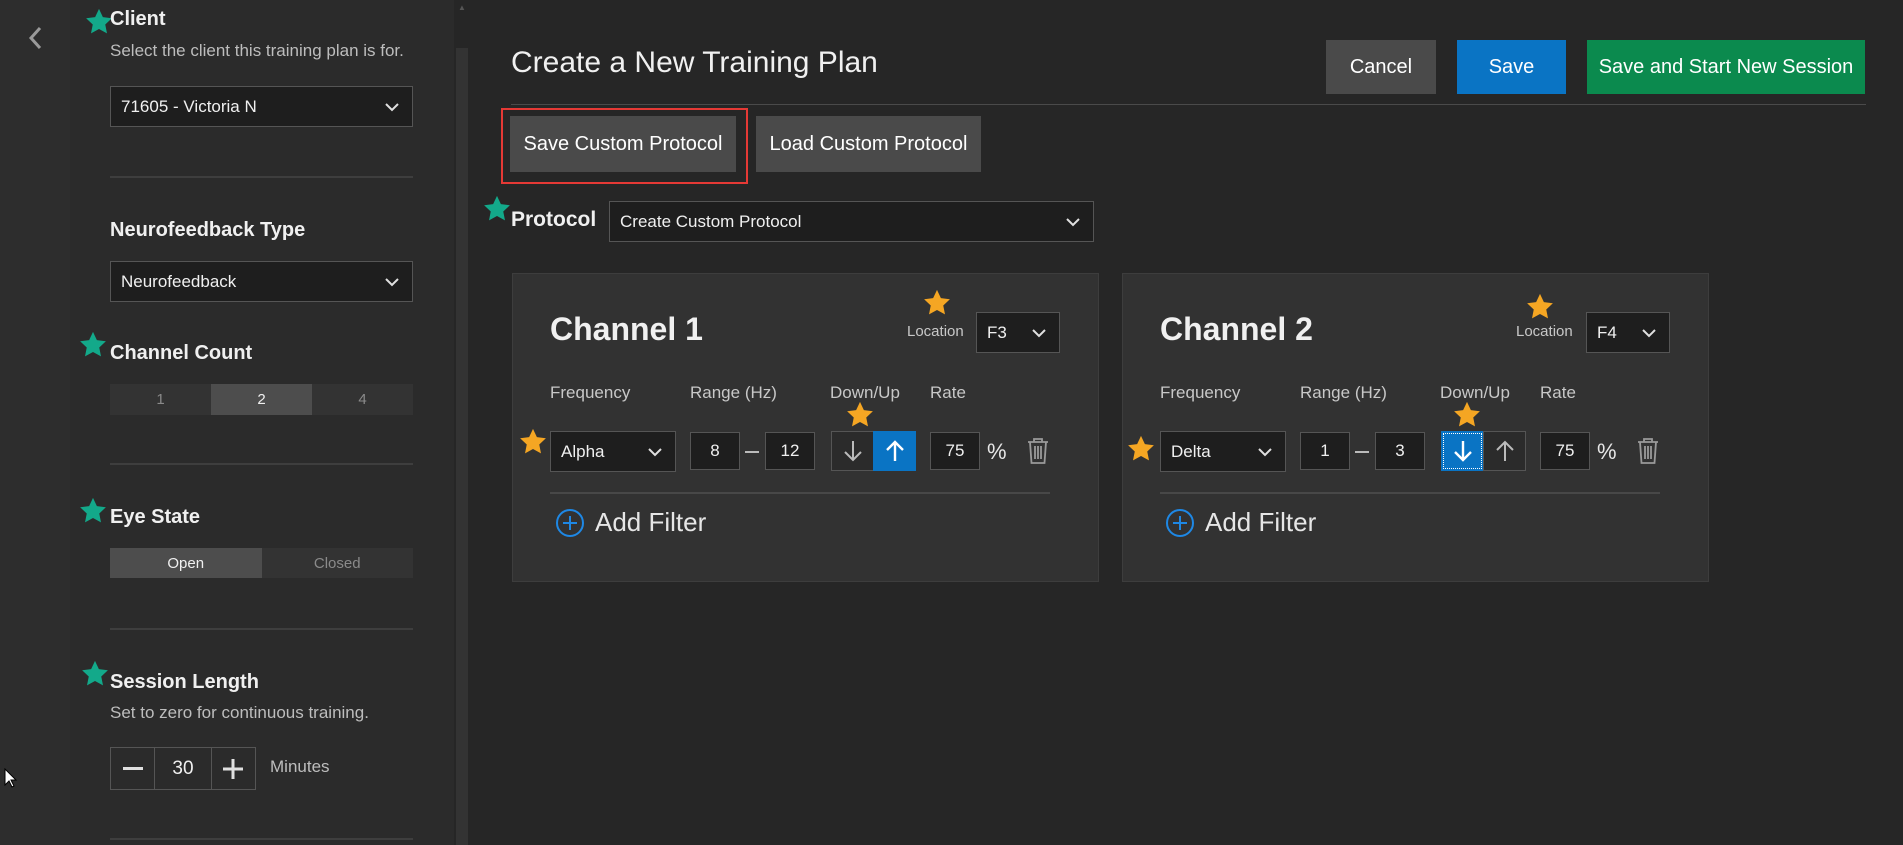 Image resolution: width=1903 pixels, height=845 pixels. Describe the element at coordinates (711, 221) in the screenshot. I see `protocol-select-value: Create Custom Protocol` at that location.